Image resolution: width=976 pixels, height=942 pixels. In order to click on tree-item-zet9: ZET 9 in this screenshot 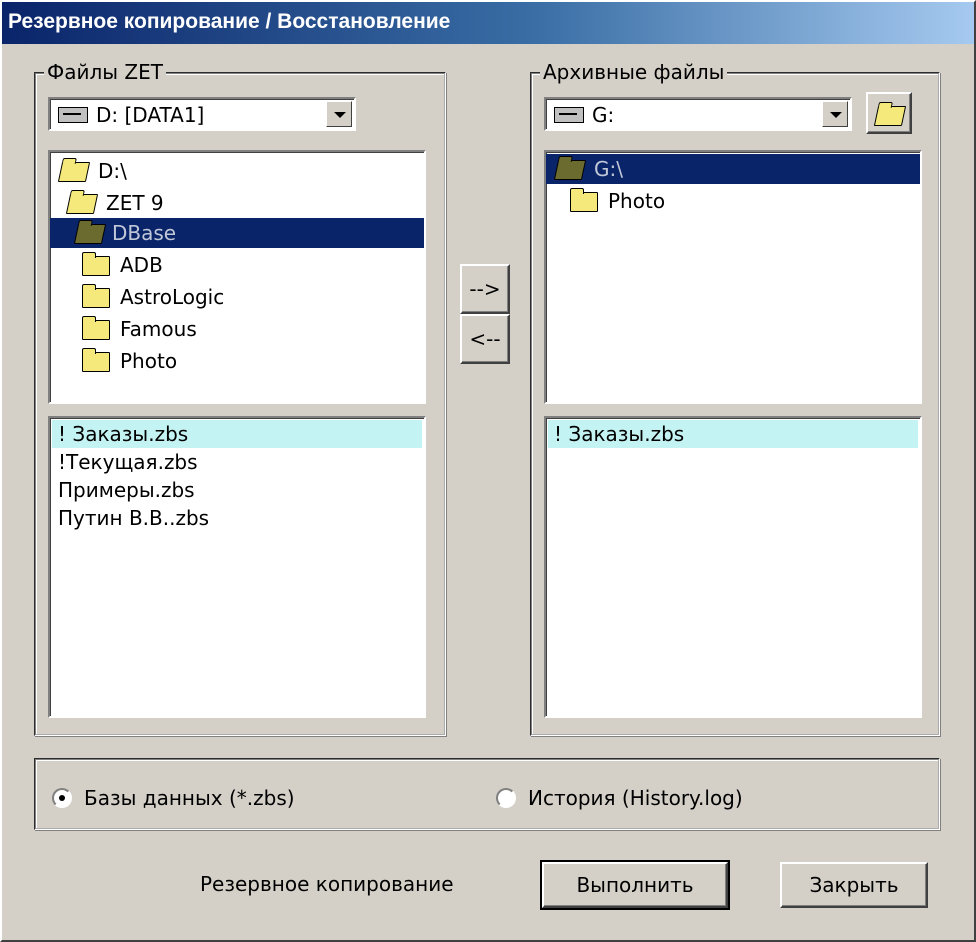, I will do `click(237, 203)`.